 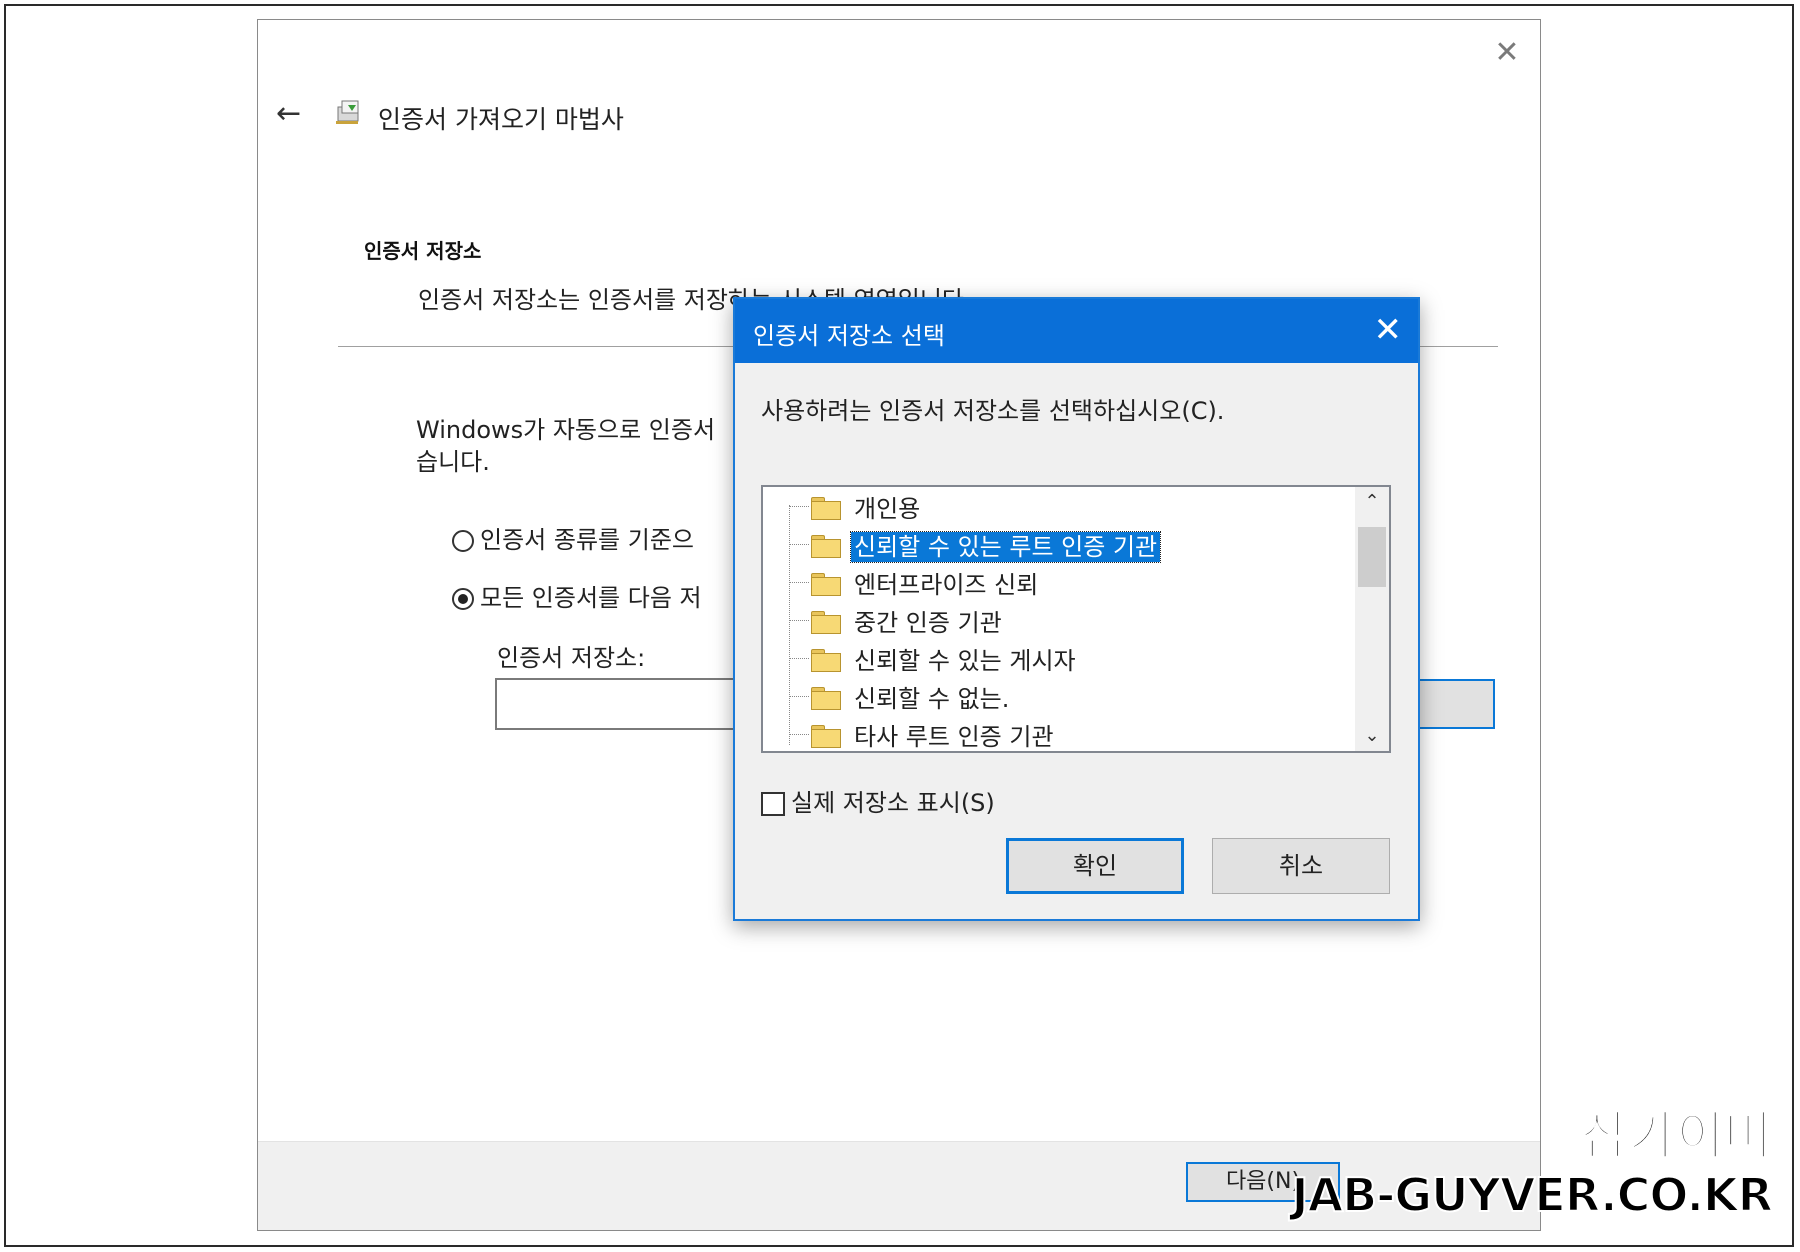 I want to click on store-label: 인증서 저장소:, so click(x=571, y=658).